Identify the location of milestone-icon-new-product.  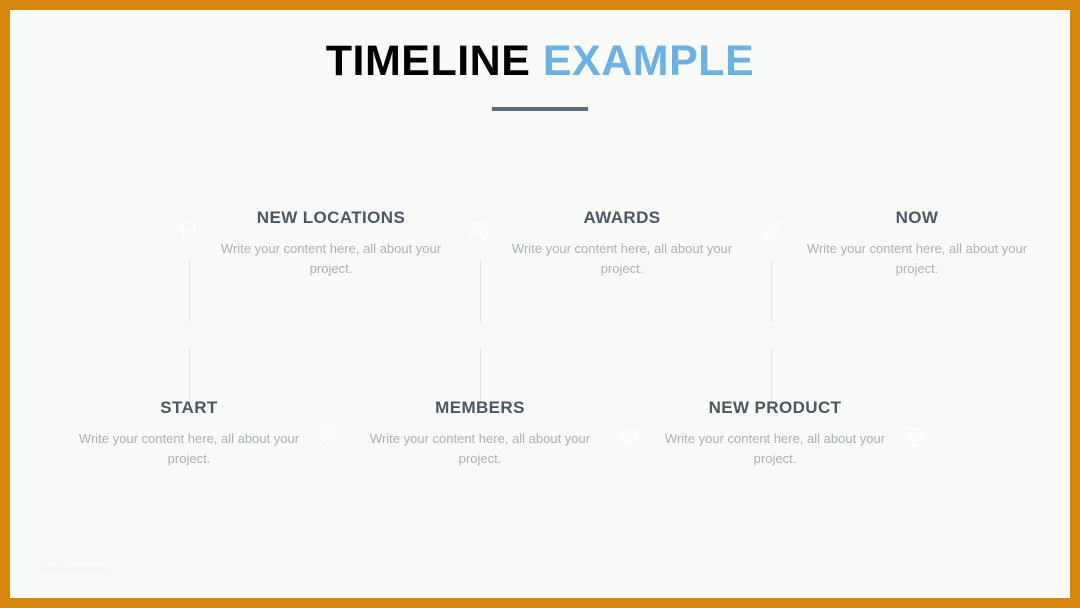
(914, 437).